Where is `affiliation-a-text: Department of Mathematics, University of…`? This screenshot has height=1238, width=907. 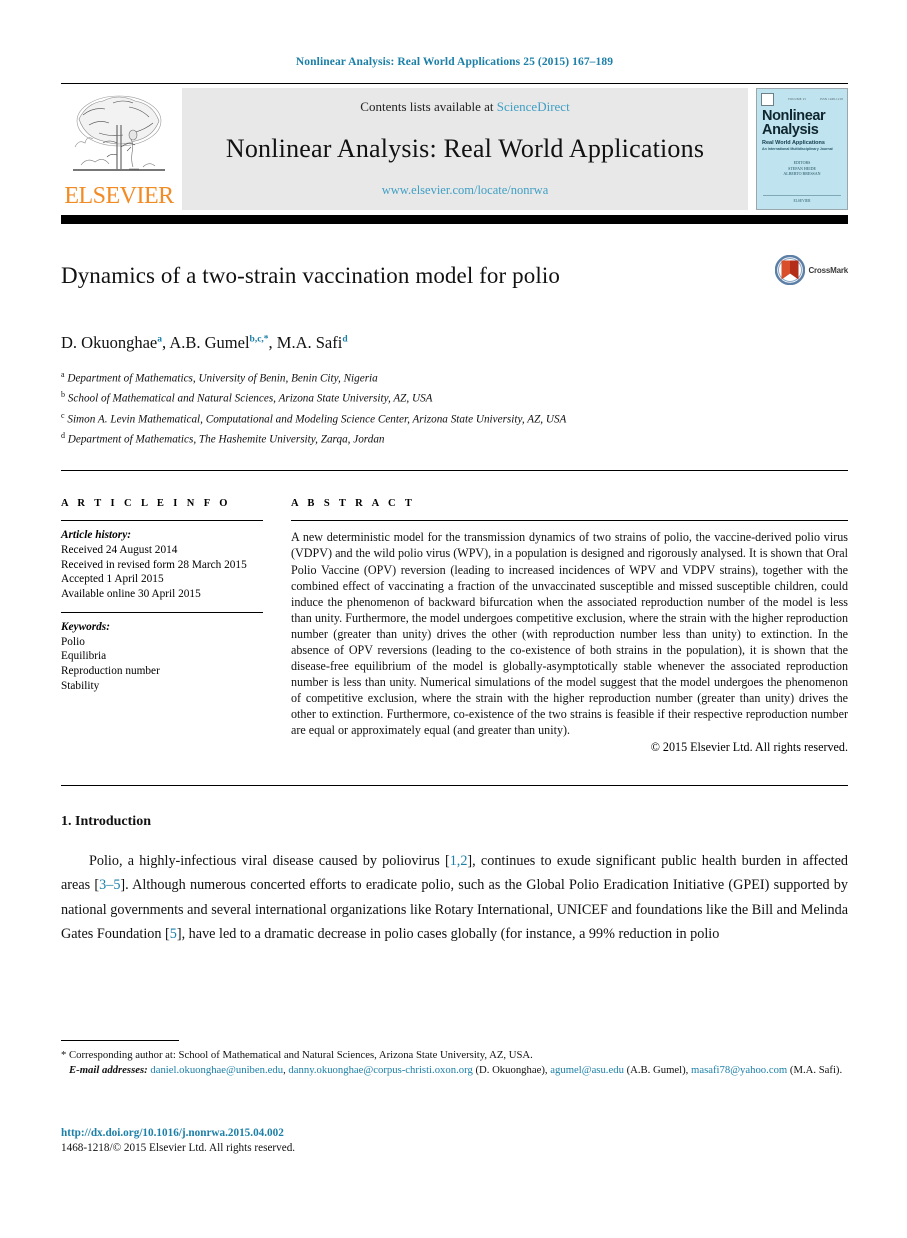
affiliation-a-text: Department of Mathematics, University of… is located at coordinates (222, 378).